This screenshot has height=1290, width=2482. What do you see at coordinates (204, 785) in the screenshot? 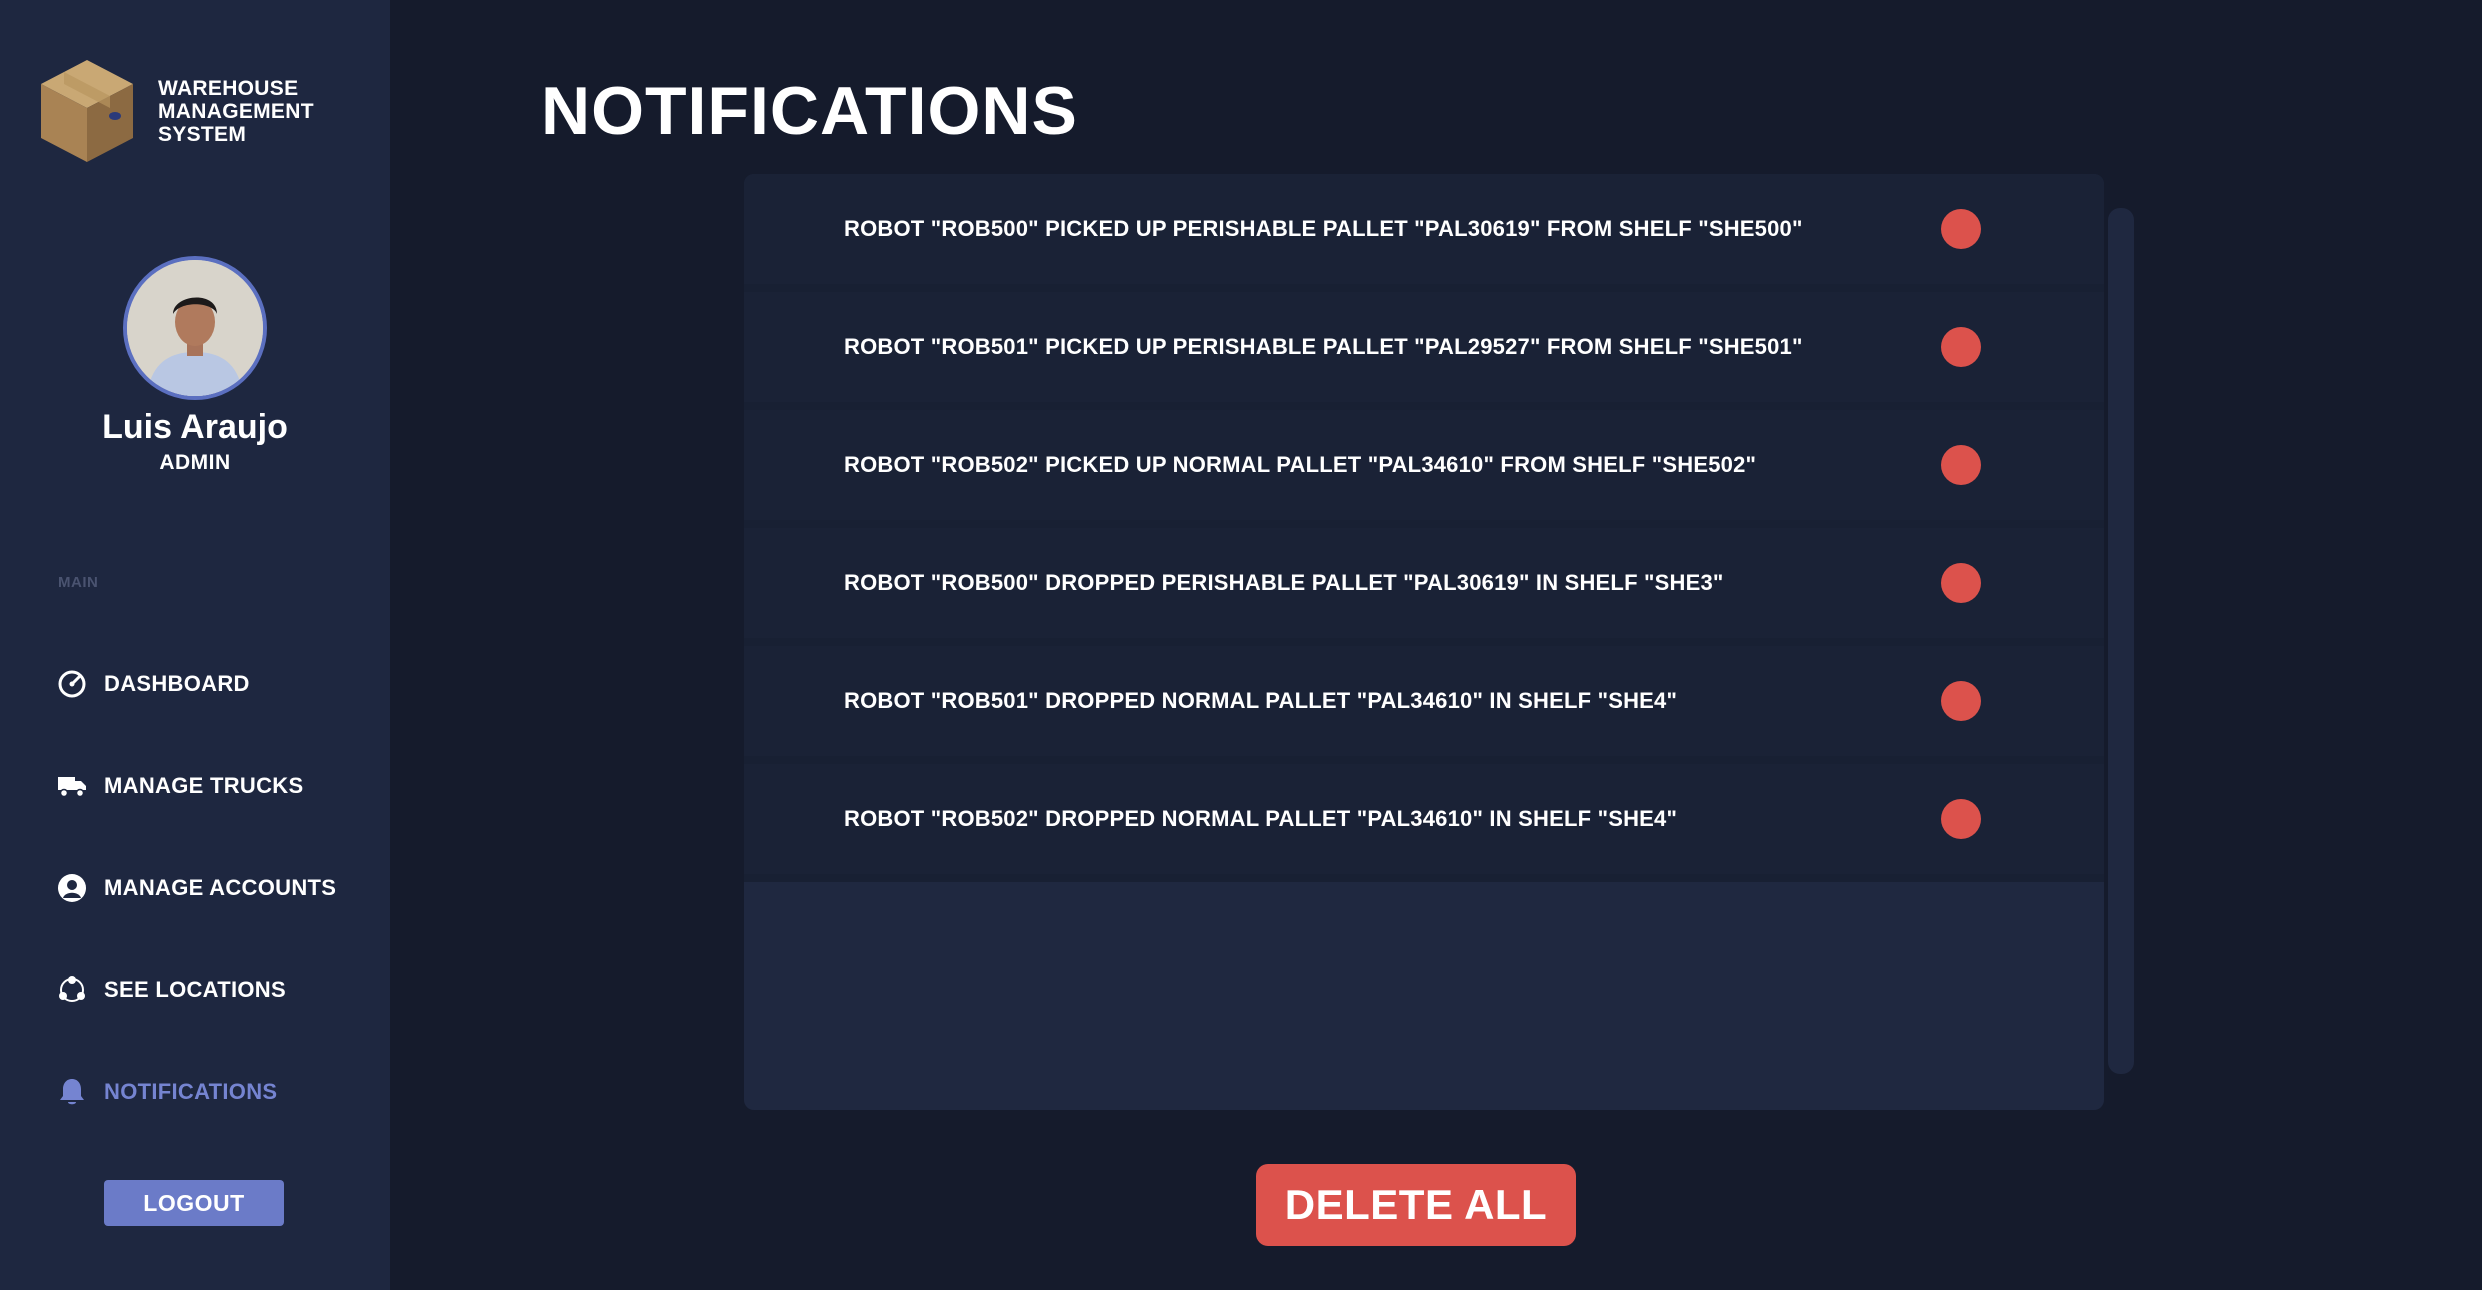
I see `sidebar-item-label: MANAGE TRUCKS` at bounding box center [204, 785].